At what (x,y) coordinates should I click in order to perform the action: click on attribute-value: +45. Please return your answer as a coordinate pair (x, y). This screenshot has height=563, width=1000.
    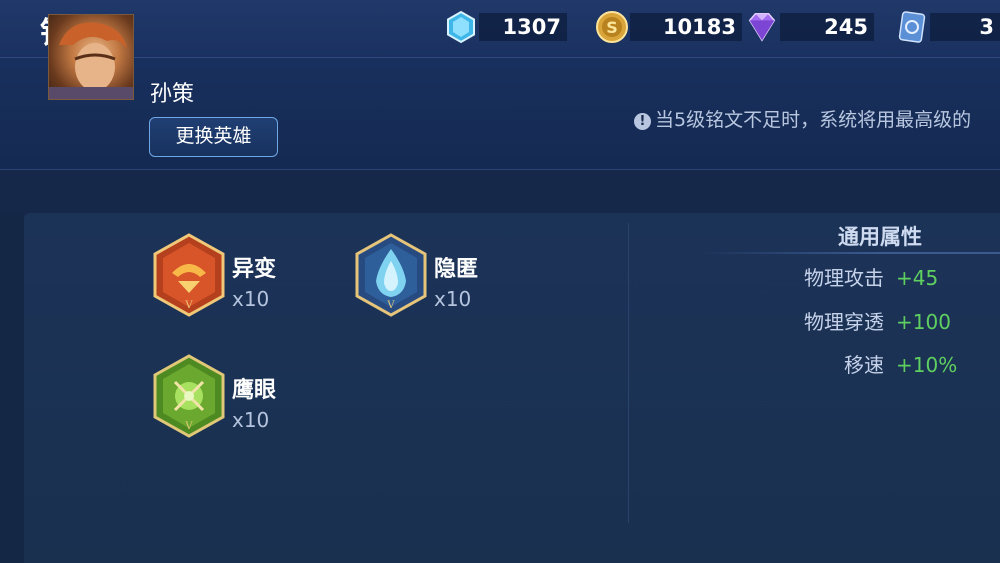
    Looking at the image, I should click on (917, 278).